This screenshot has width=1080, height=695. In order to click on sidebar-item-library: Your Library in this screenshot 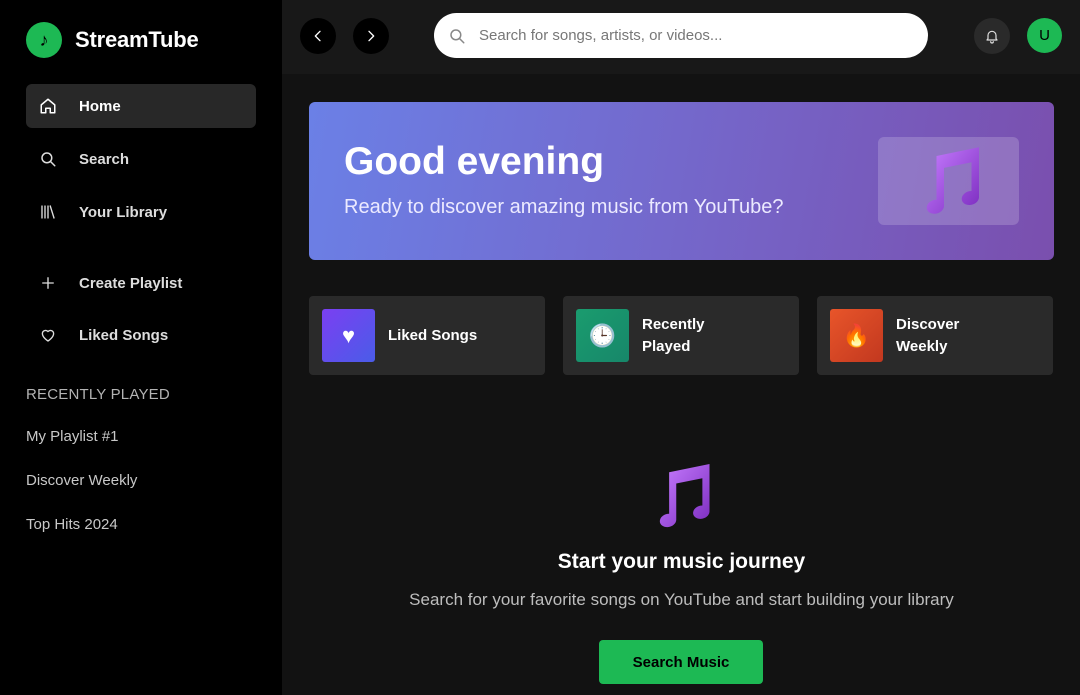, I will do `click(141, 212)`.